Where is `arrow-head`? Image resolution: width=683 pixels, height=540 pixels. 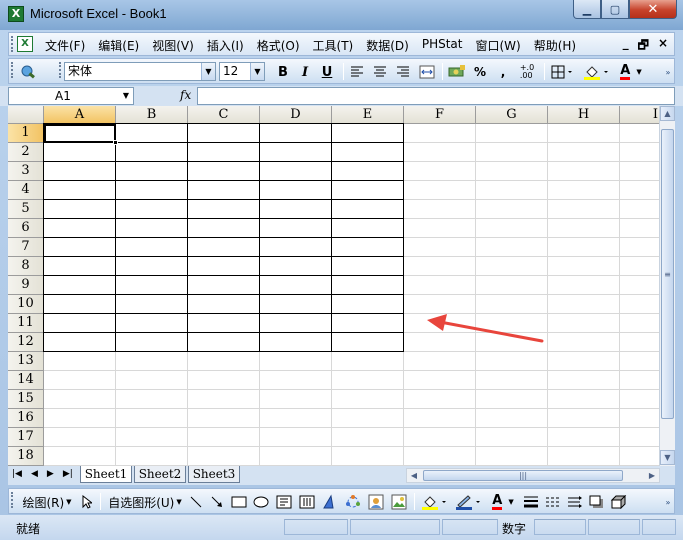
arrow-head is located at coordinates (437, 322).